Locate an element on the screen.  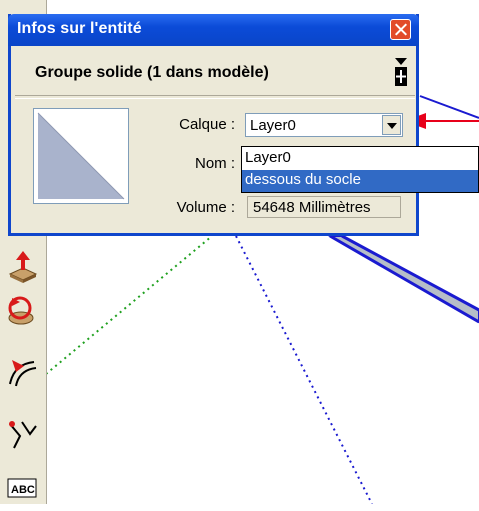
calque-select: Layer0 is located at coordinates (324, 125).